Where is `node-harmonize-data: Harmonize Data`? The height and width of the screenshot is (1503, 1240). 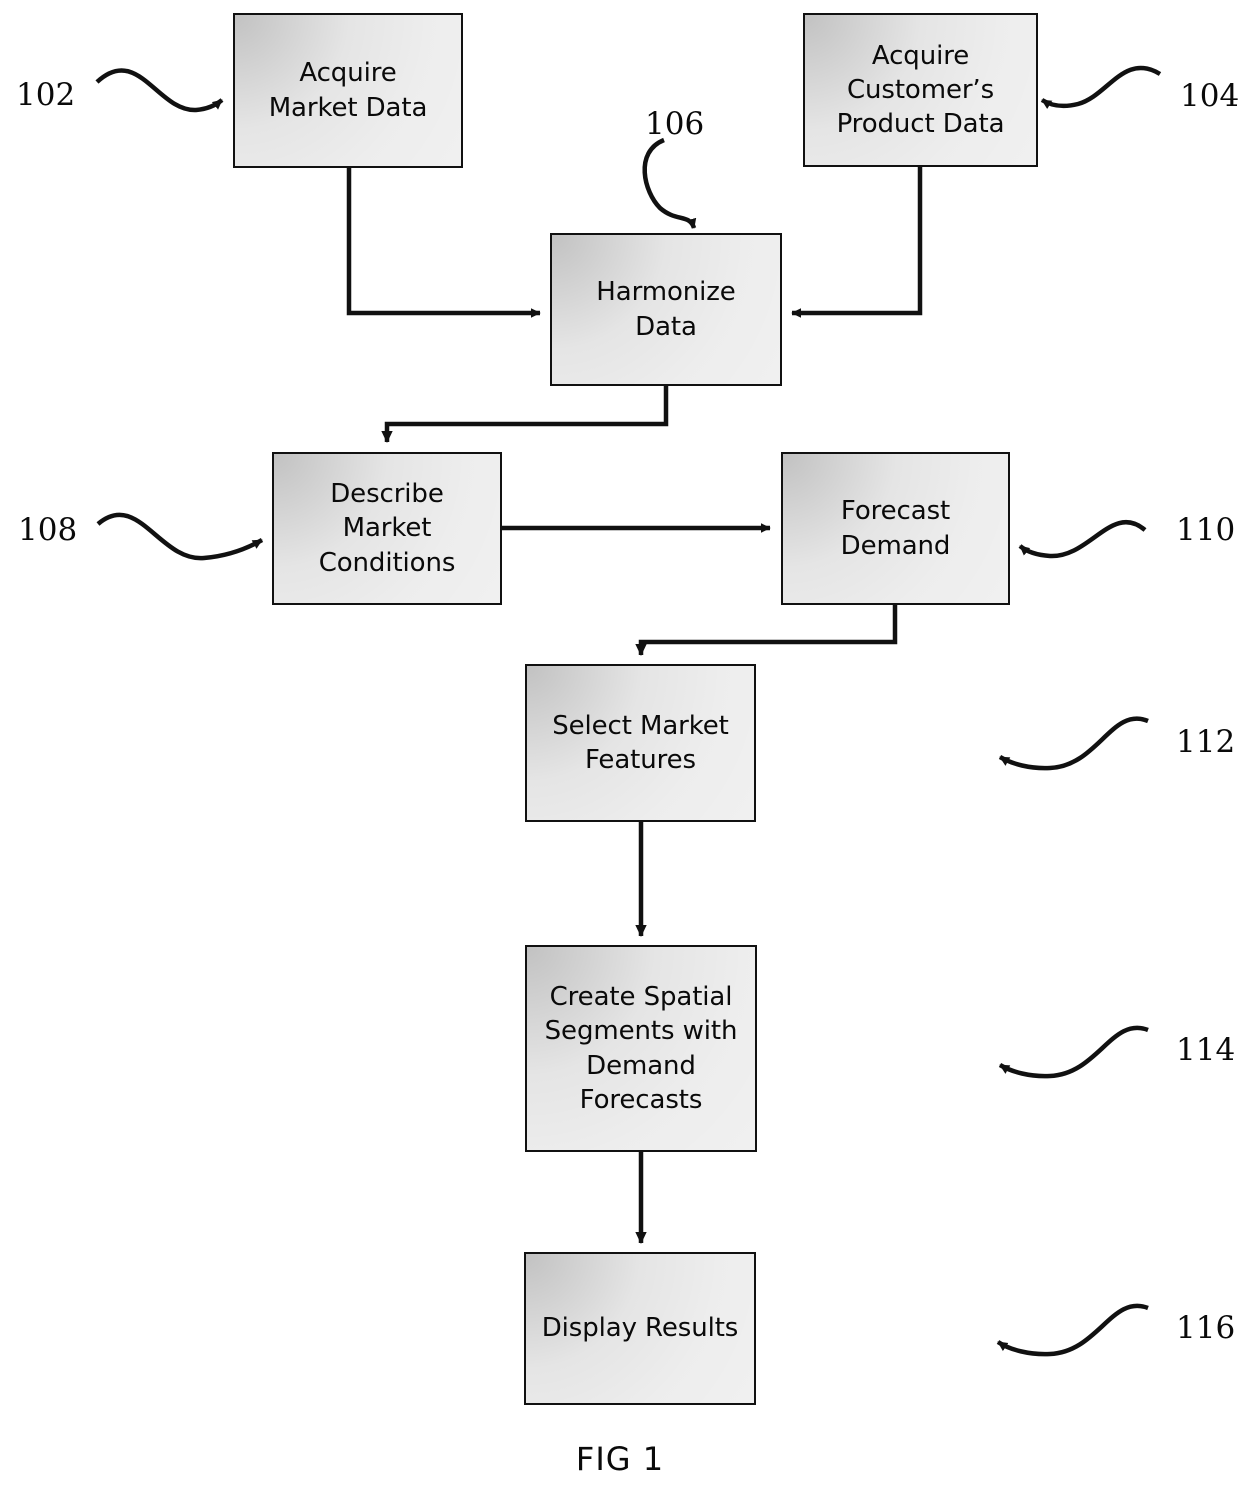 node-harmonize-data: Harmonize Data is located at coordinates (666, 309).